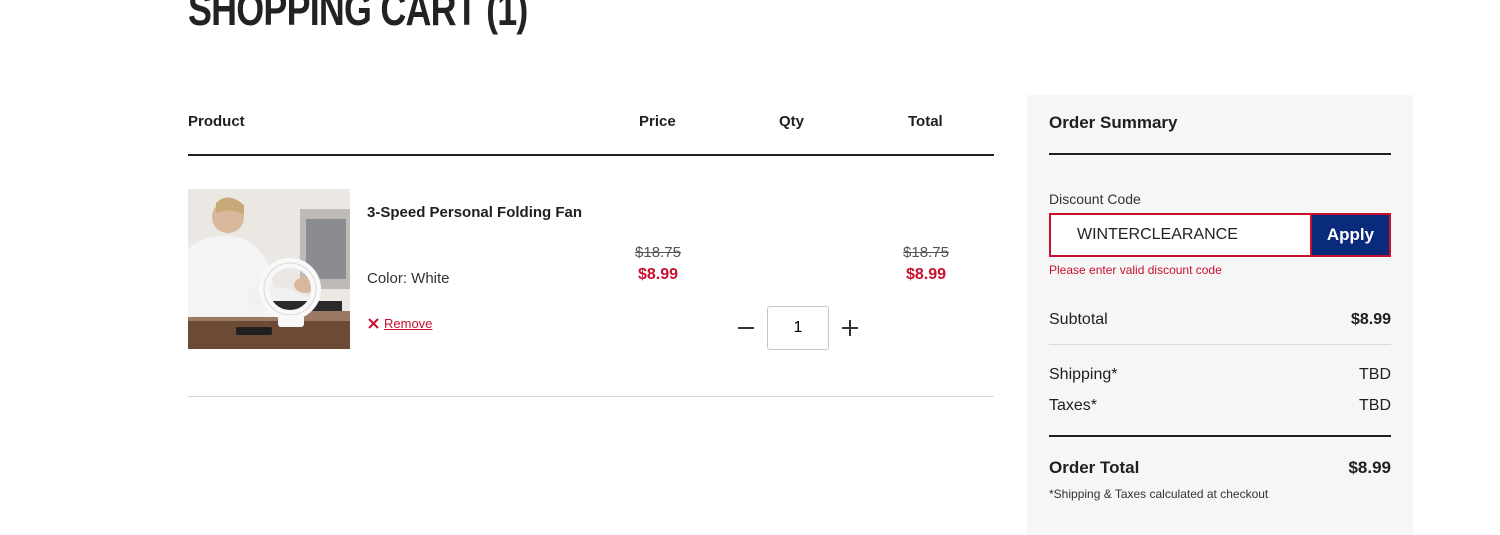  I want to click on shipping-value: TBD, so click(1375, 374).